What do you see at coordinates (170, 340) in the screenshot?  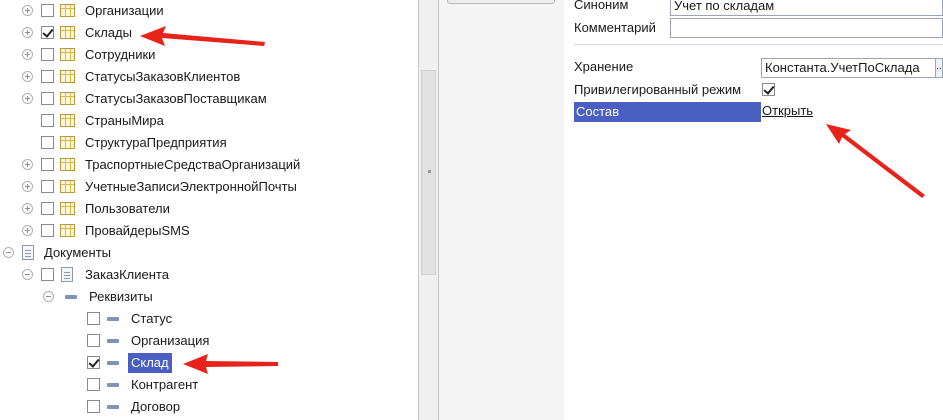 I see `tree-item-label: Организация` at bounding box center [170, 340].